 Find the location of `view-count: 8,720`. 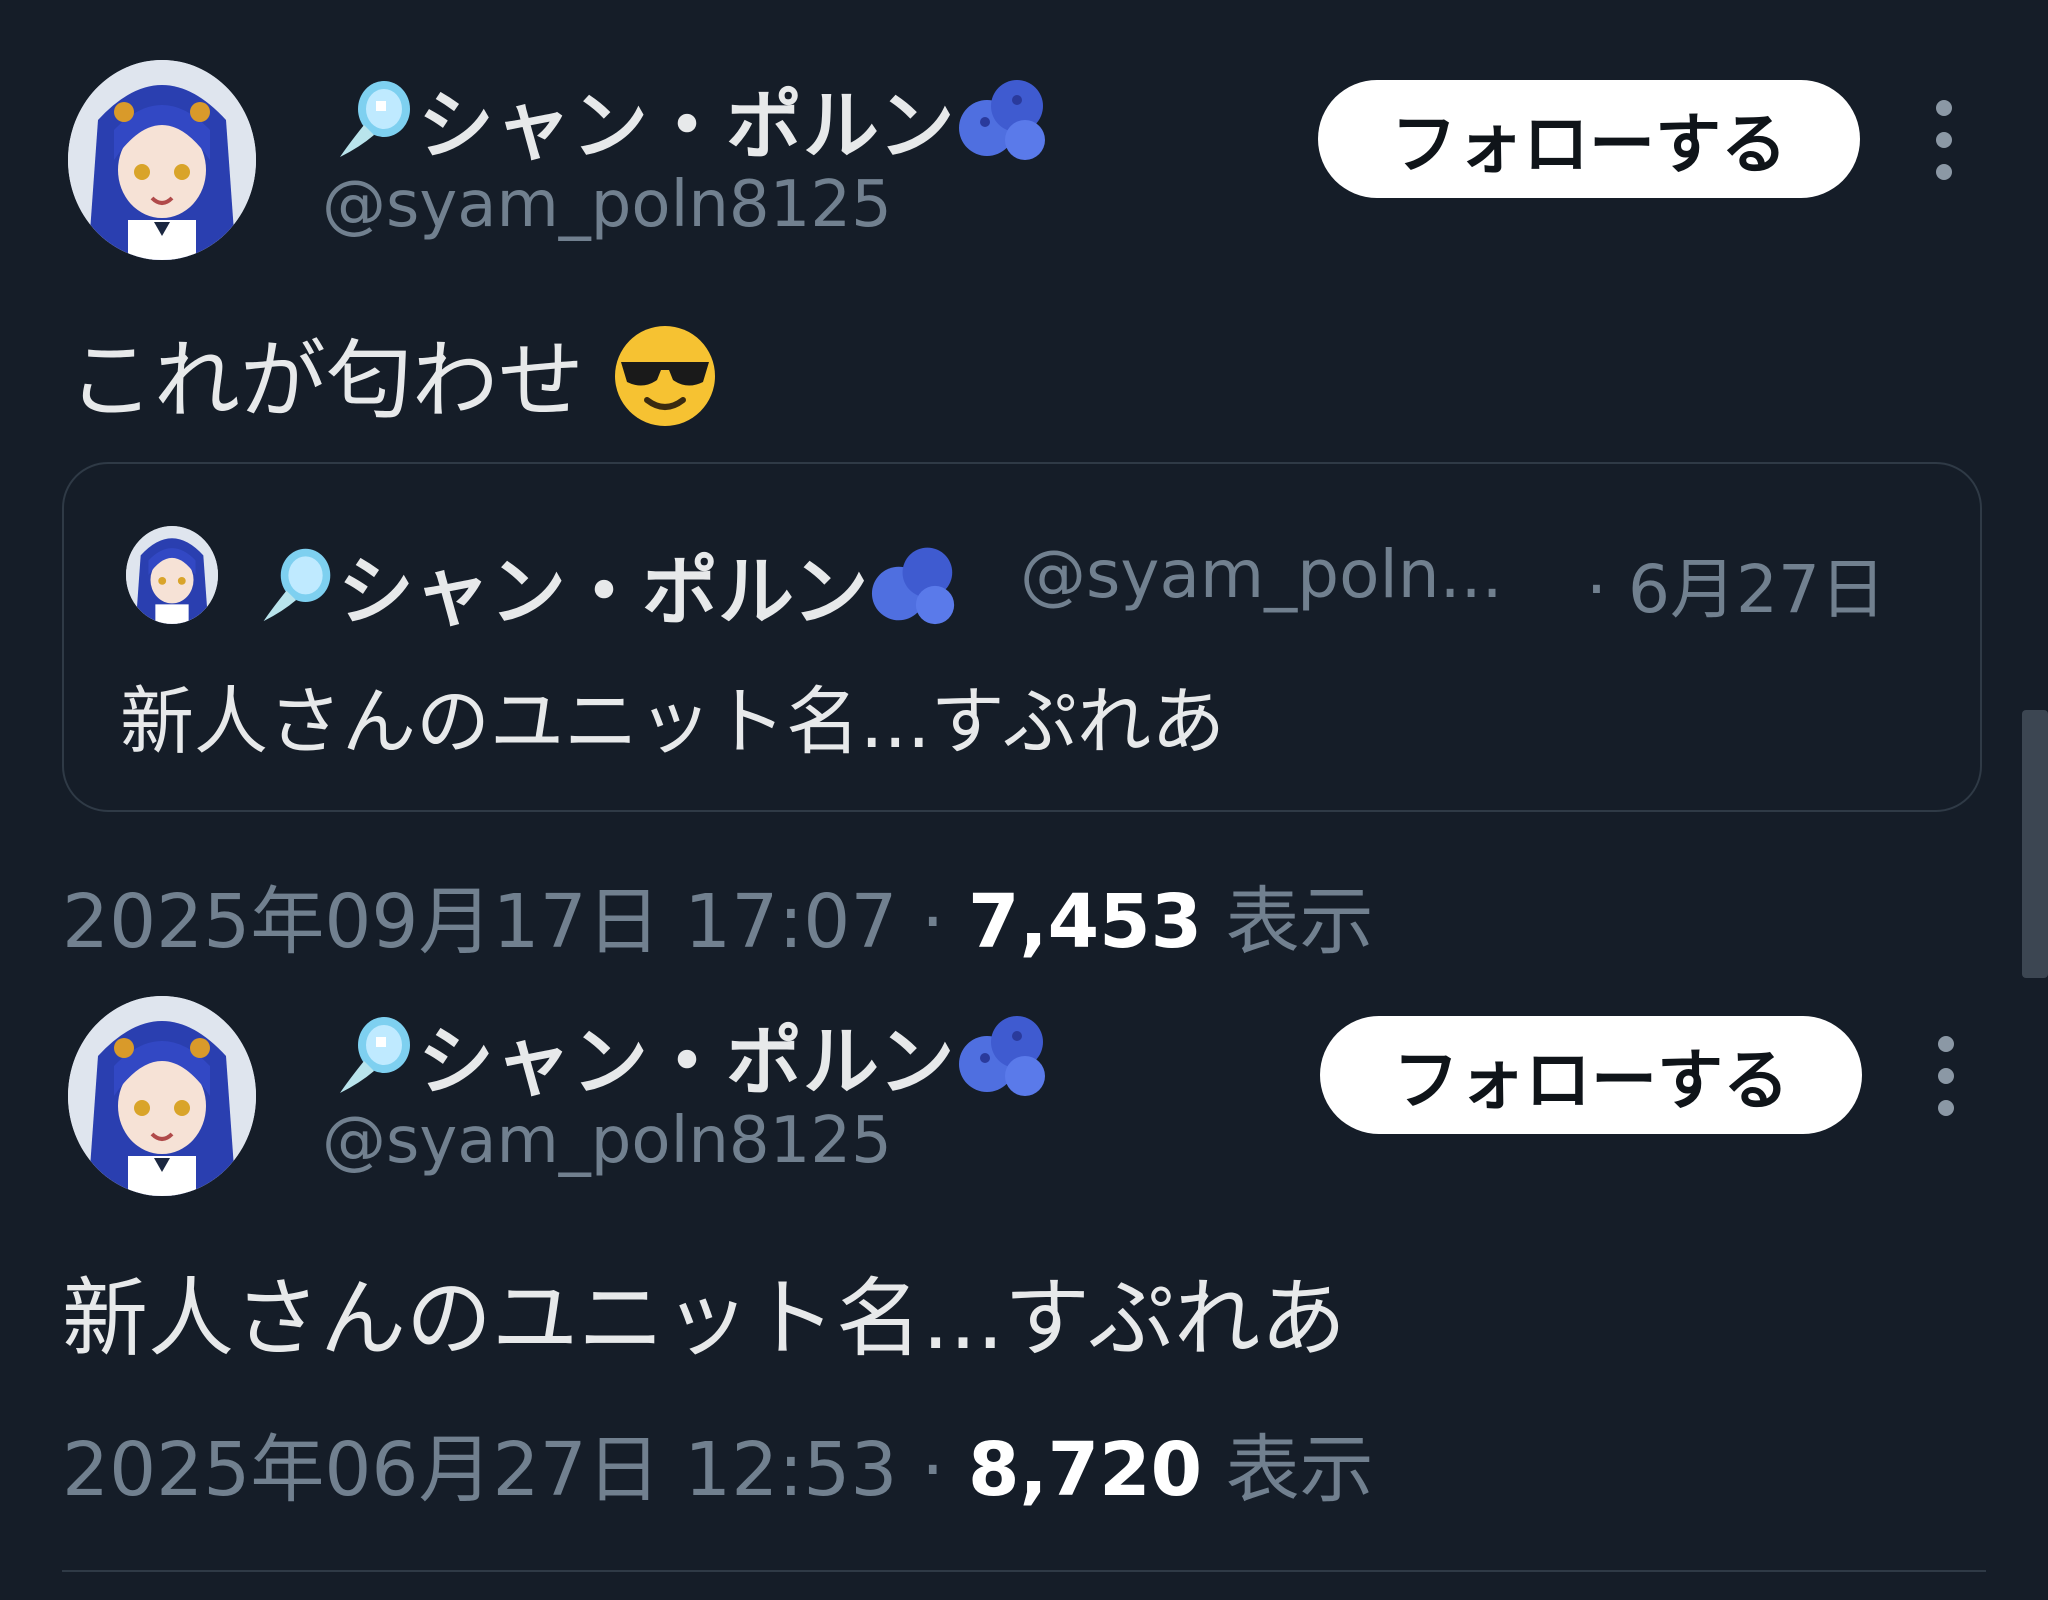

view-count: 8,720 is located at coordinates (1085, 1470).